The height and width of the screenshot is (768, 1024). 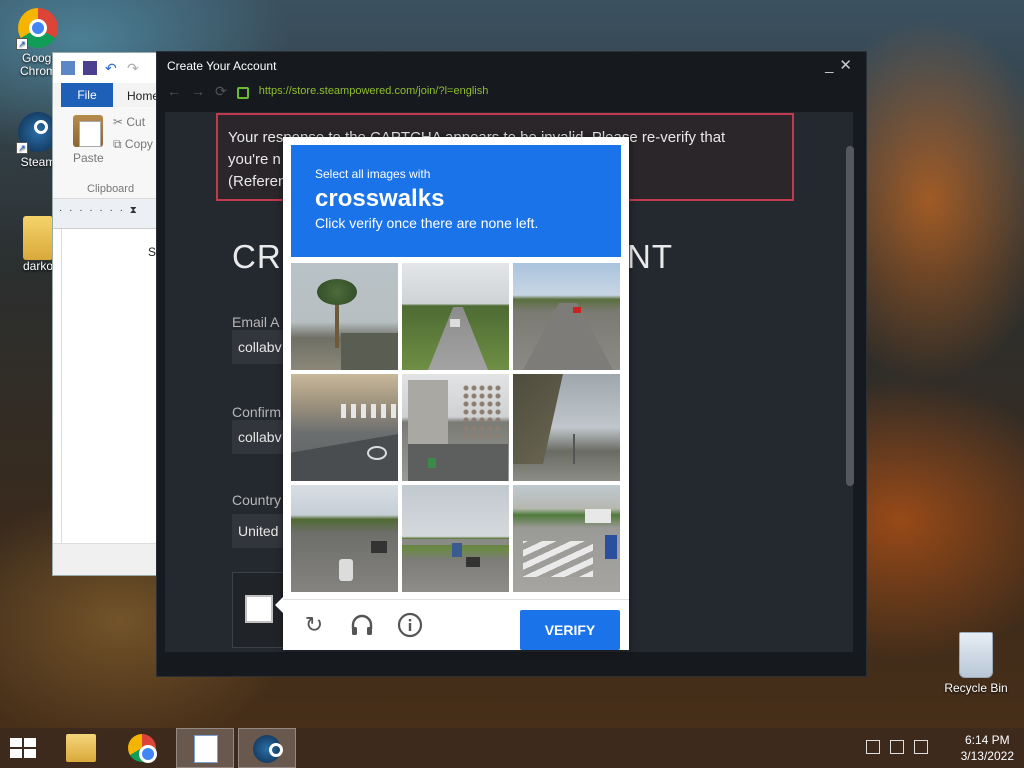 I want to click on wordpad-titlebar: ↶ ↷, so click(x=106, y=68).